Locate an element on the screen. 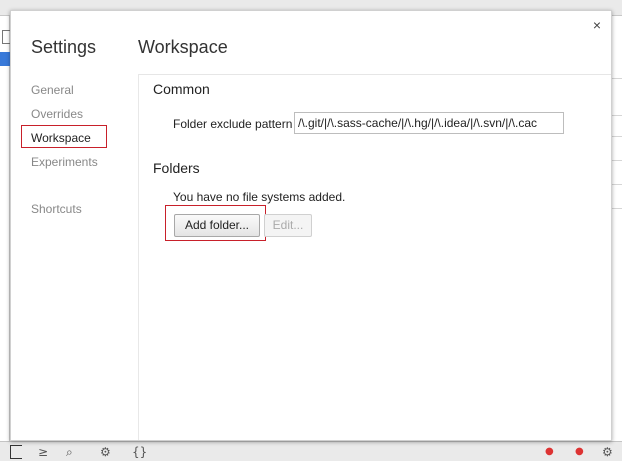  content-border is located at coordinates (138, 257).